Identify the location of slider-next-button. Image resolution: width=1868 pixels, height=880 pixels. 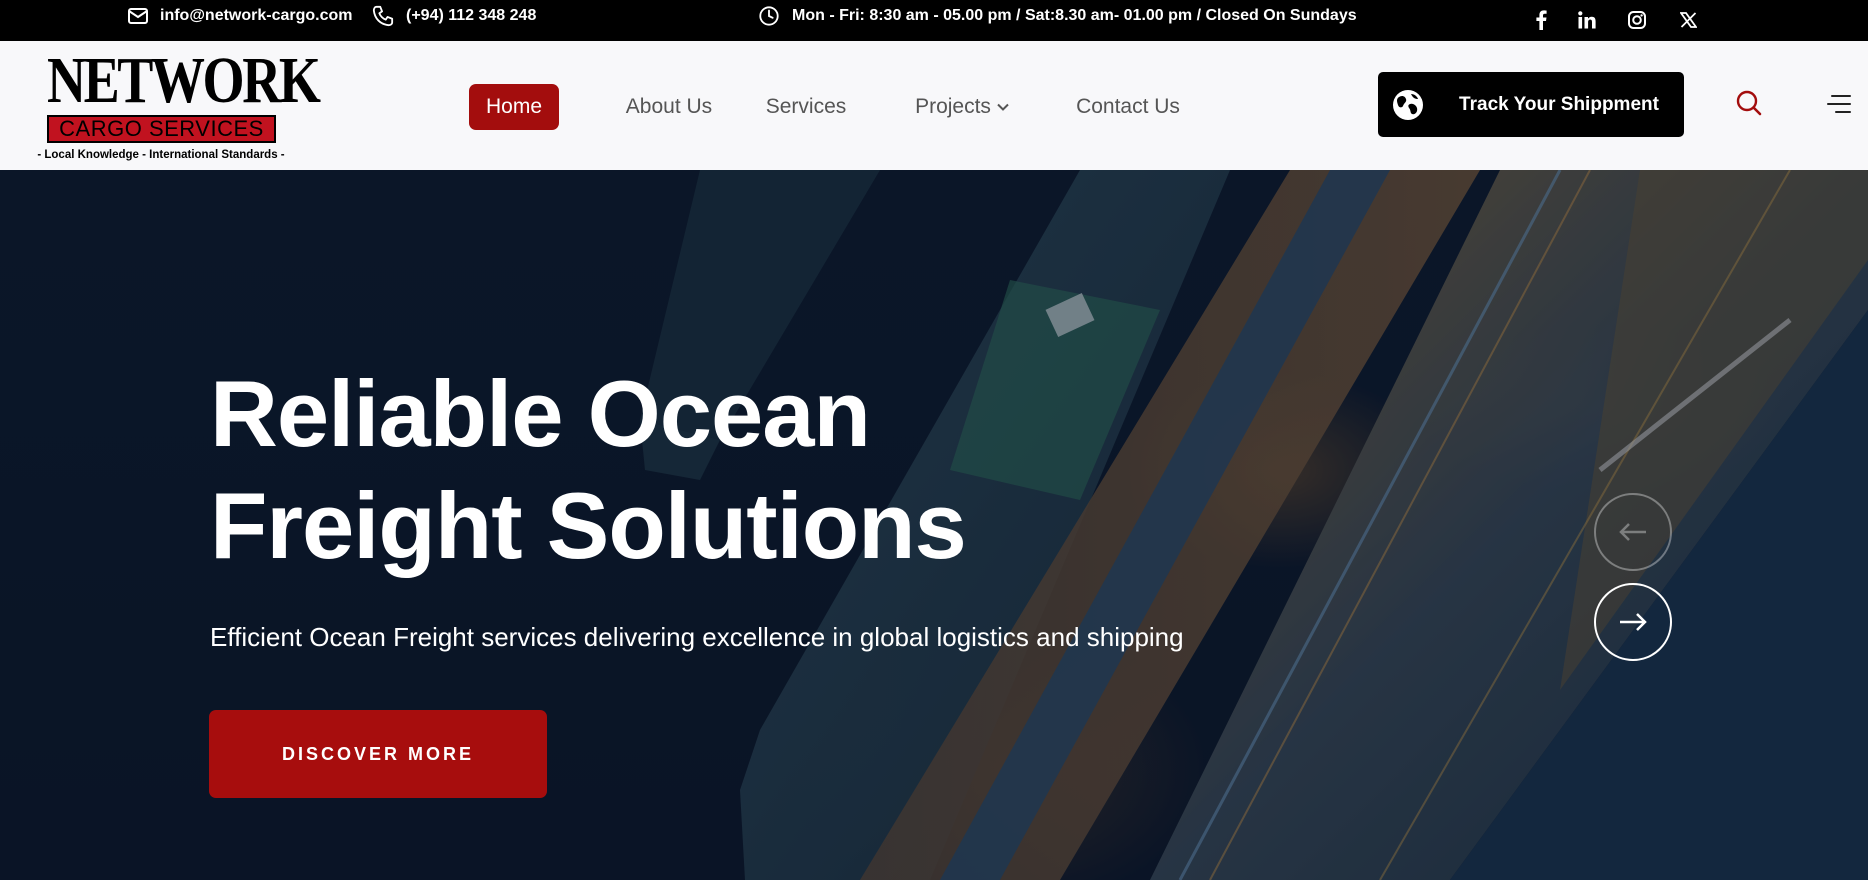
(1633, 622).